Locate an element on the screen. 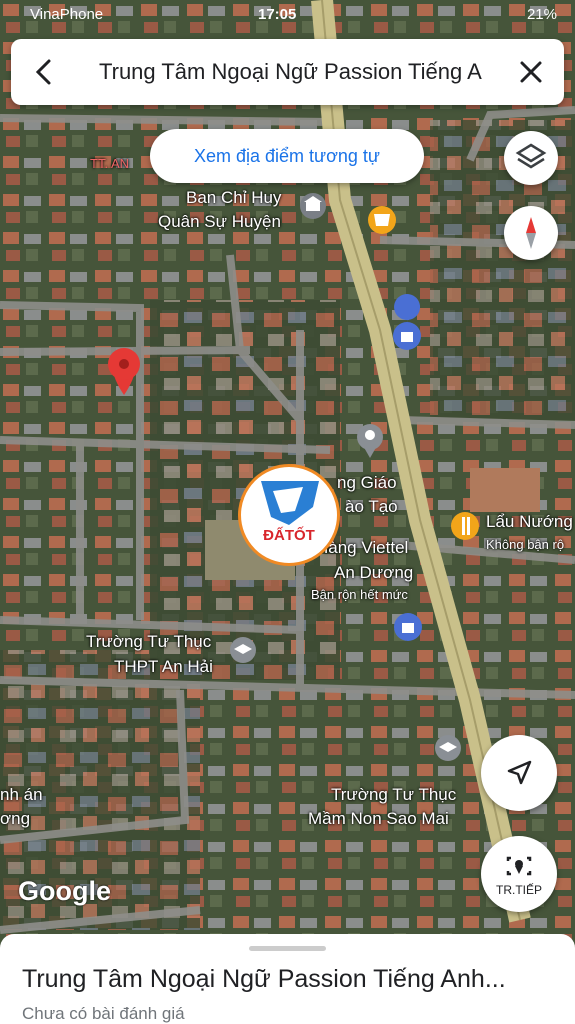  sheet-drag-handle is located at coordinates (287, 948).